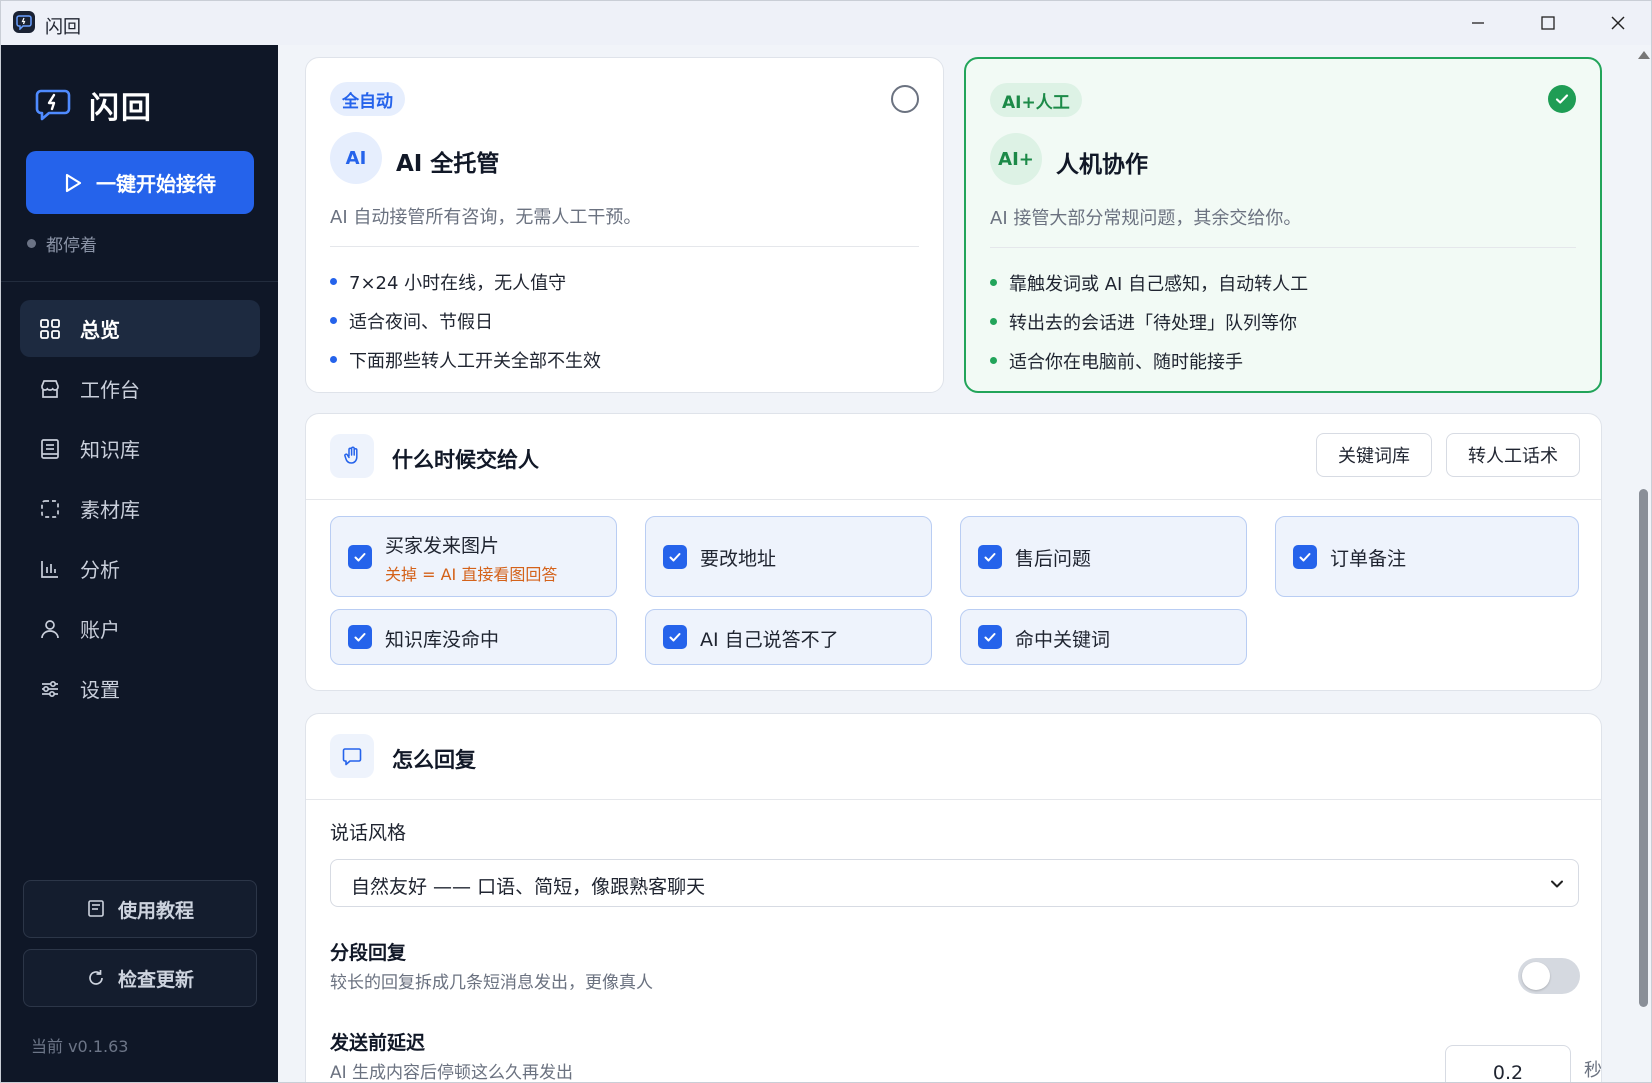 The height and width of the screenshot is (1083, 1652). I want to click on close-button, so click(1617, 23).